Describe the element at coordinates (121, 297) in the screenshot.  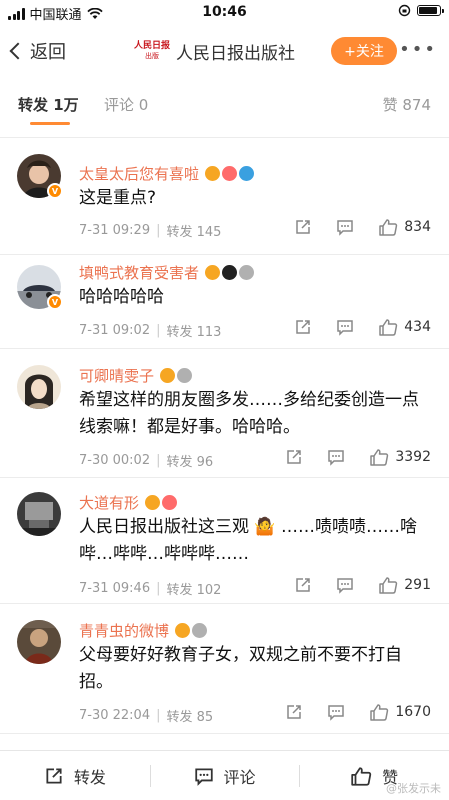
I see `repost-text: 哈哈哈哈哈` at that location.